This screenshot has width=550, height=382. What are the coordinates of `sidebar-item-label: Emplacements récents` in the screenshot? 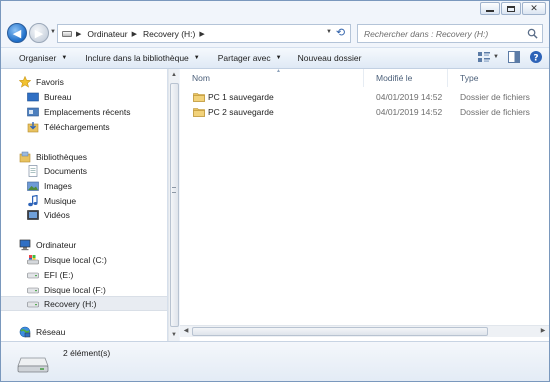 It's located at (87, 112).